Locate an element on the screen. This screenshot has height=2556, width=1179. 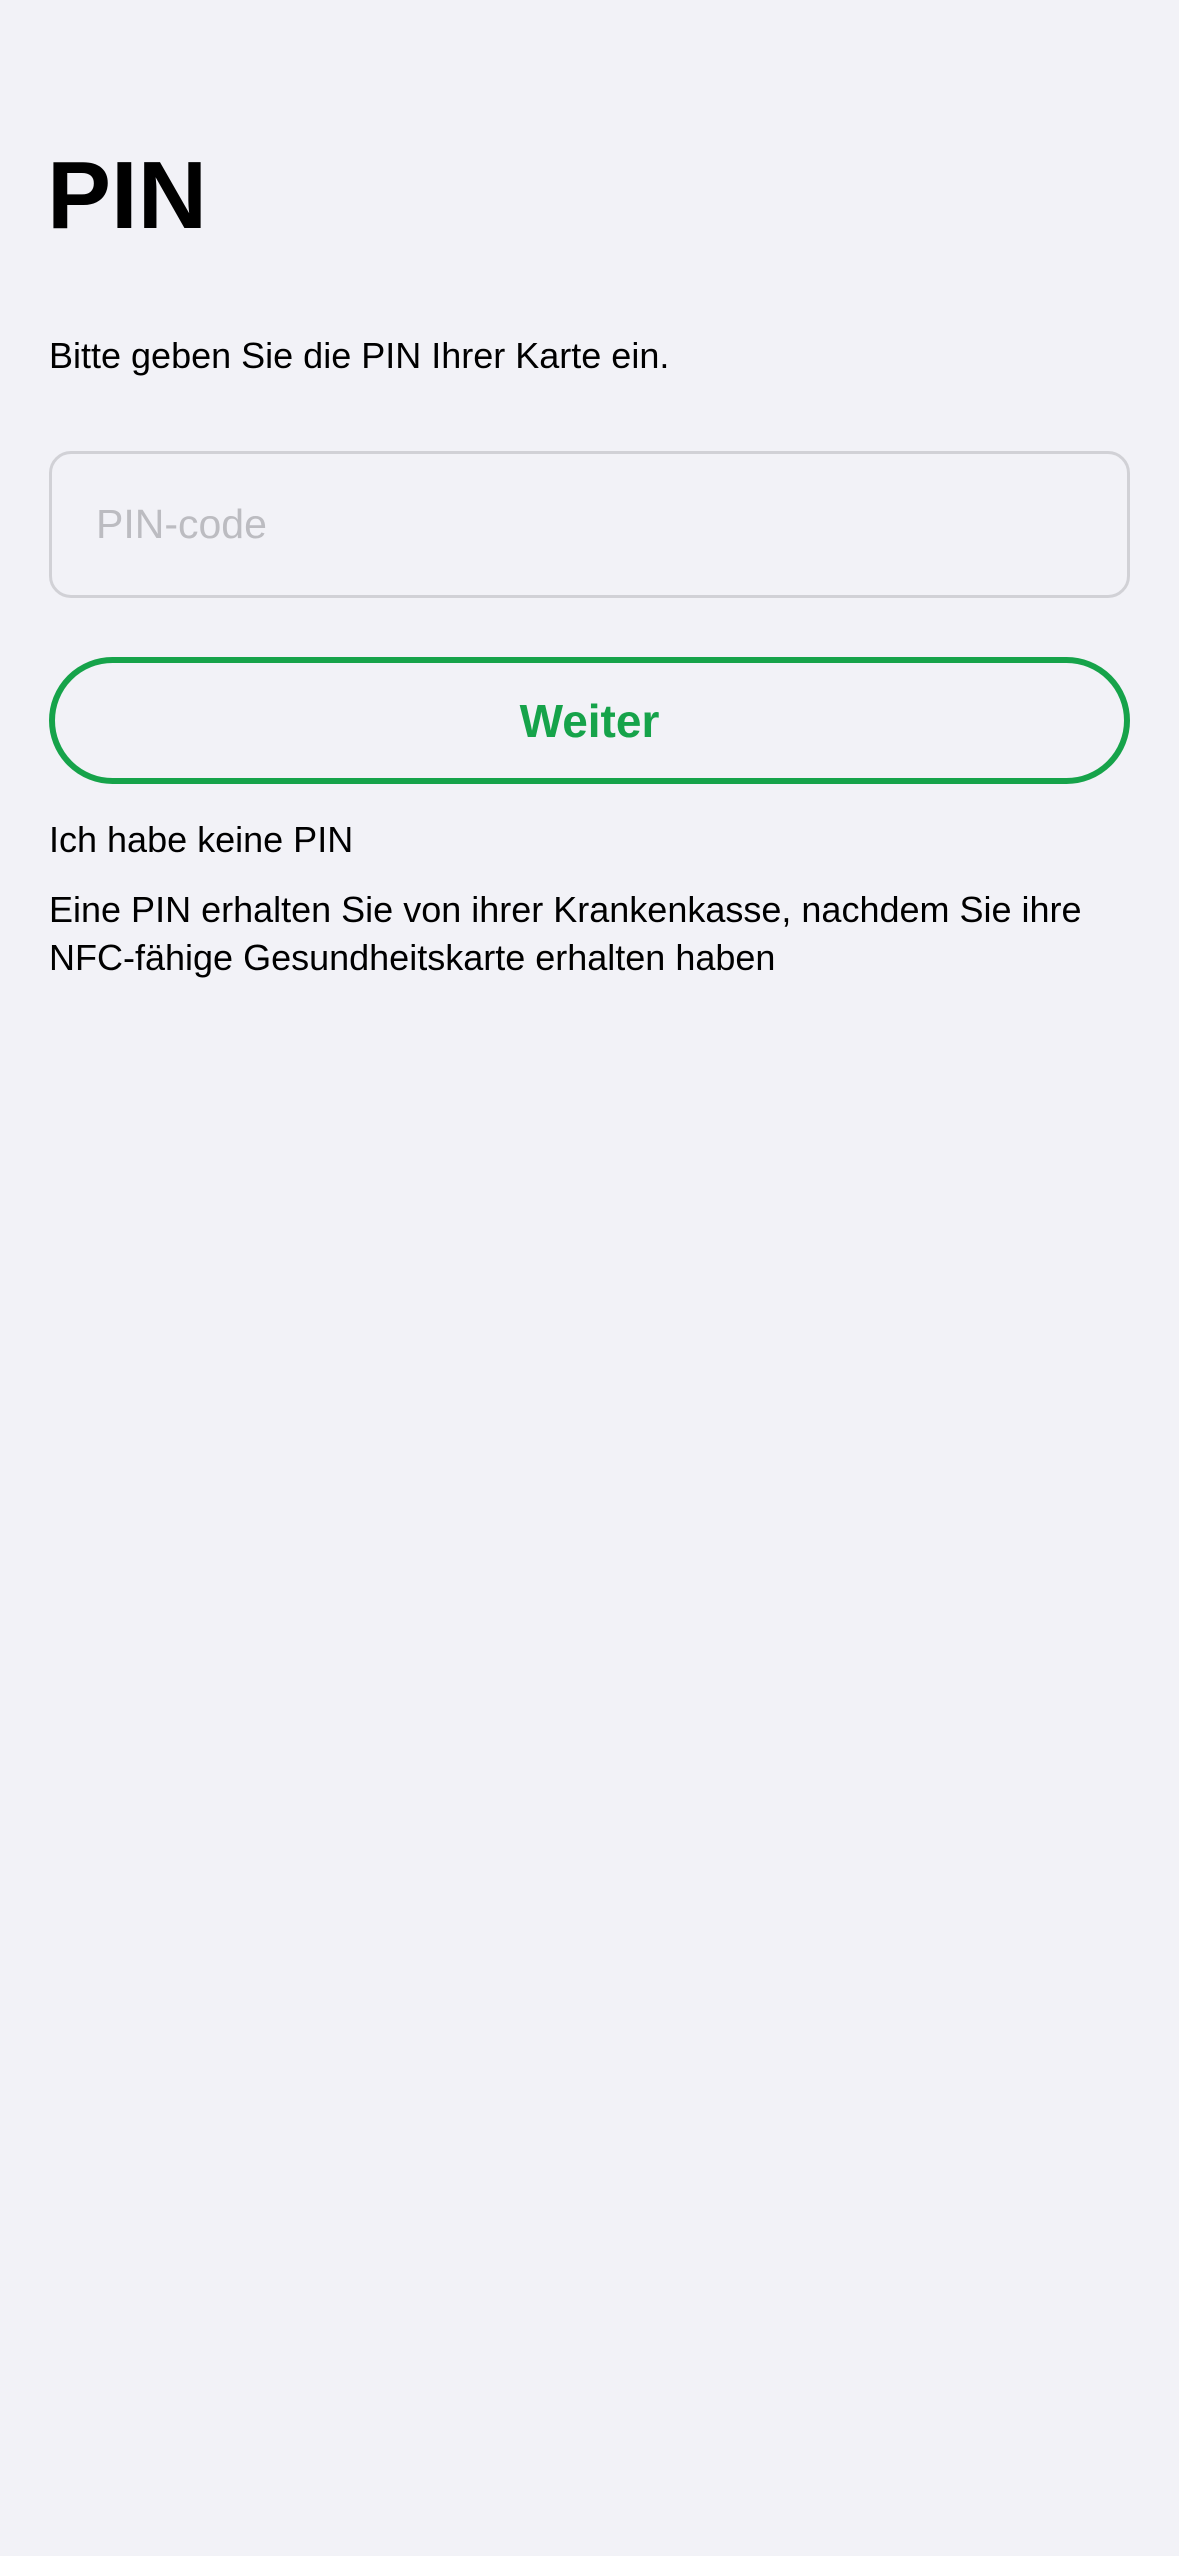
page-title: PIN is located at coordinates (127, 195).